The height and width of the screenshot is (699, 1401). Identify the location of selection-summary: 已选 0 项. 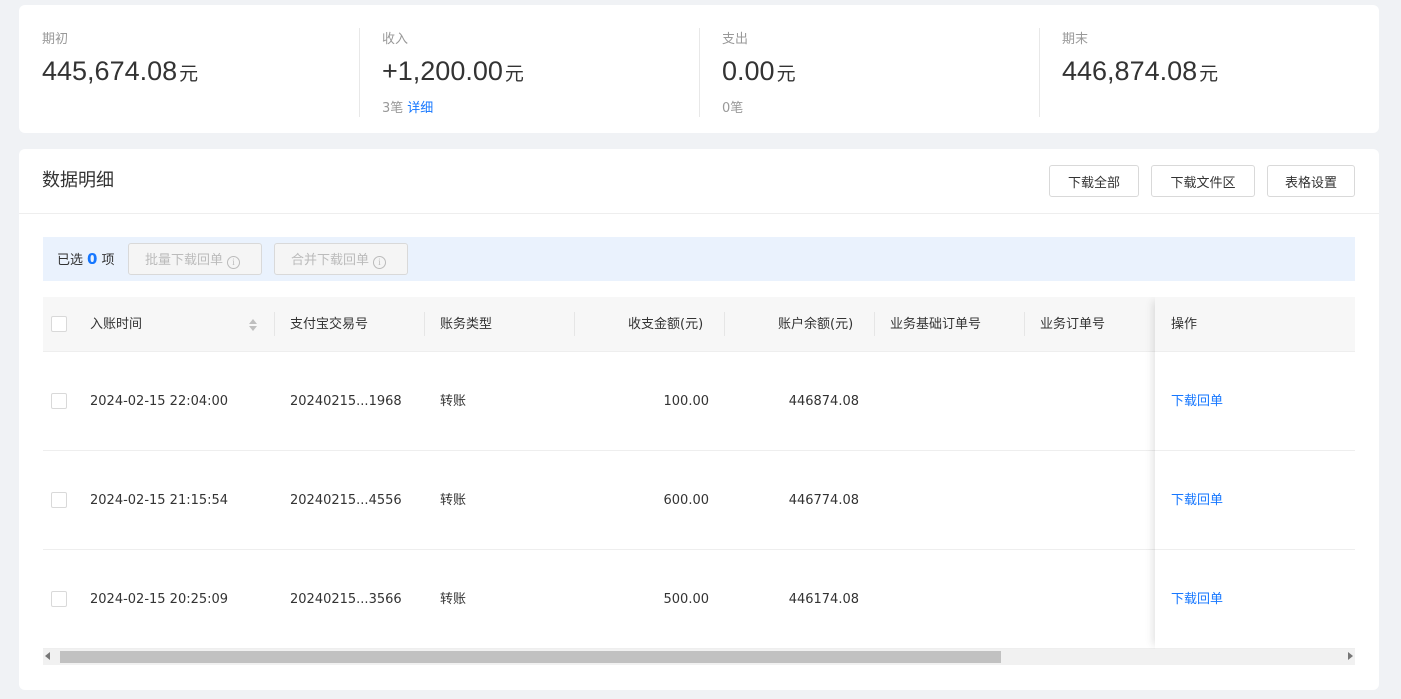
(85, 260).